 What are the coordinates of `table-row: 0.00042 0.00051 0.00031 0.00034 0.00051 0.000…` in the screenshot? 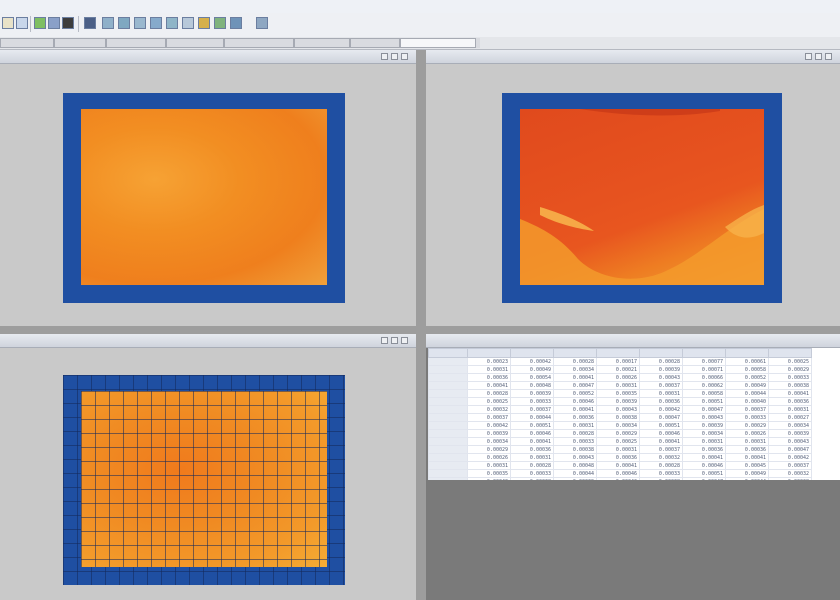 It's located at (620, 425).